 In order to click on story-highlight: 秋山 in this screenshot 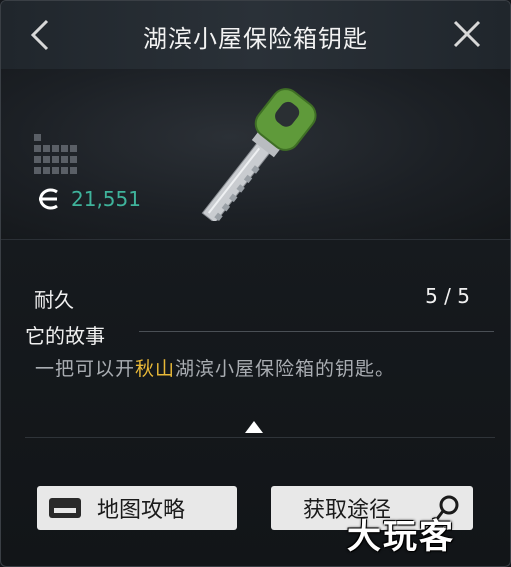, I will do `click(155, 369)`.